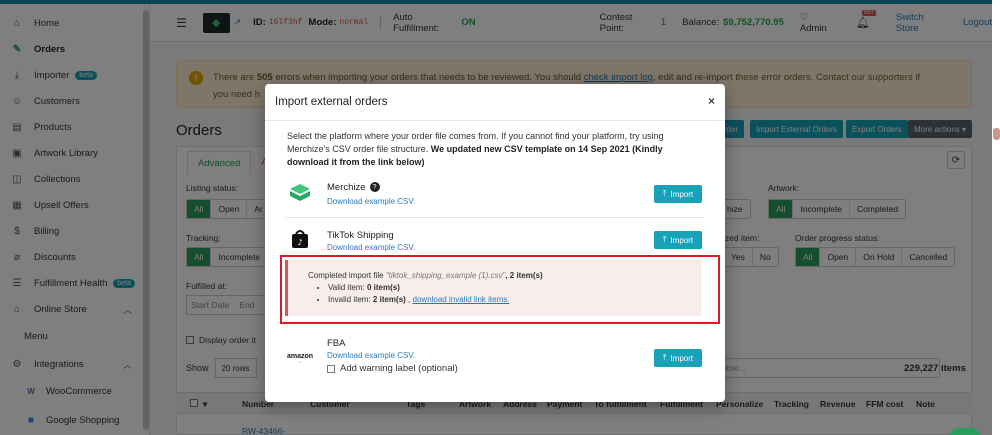 This screenshot has width=1000, height=435. I want to click on tiktok-shop-logo-icon: ♪, so click(300, 239).